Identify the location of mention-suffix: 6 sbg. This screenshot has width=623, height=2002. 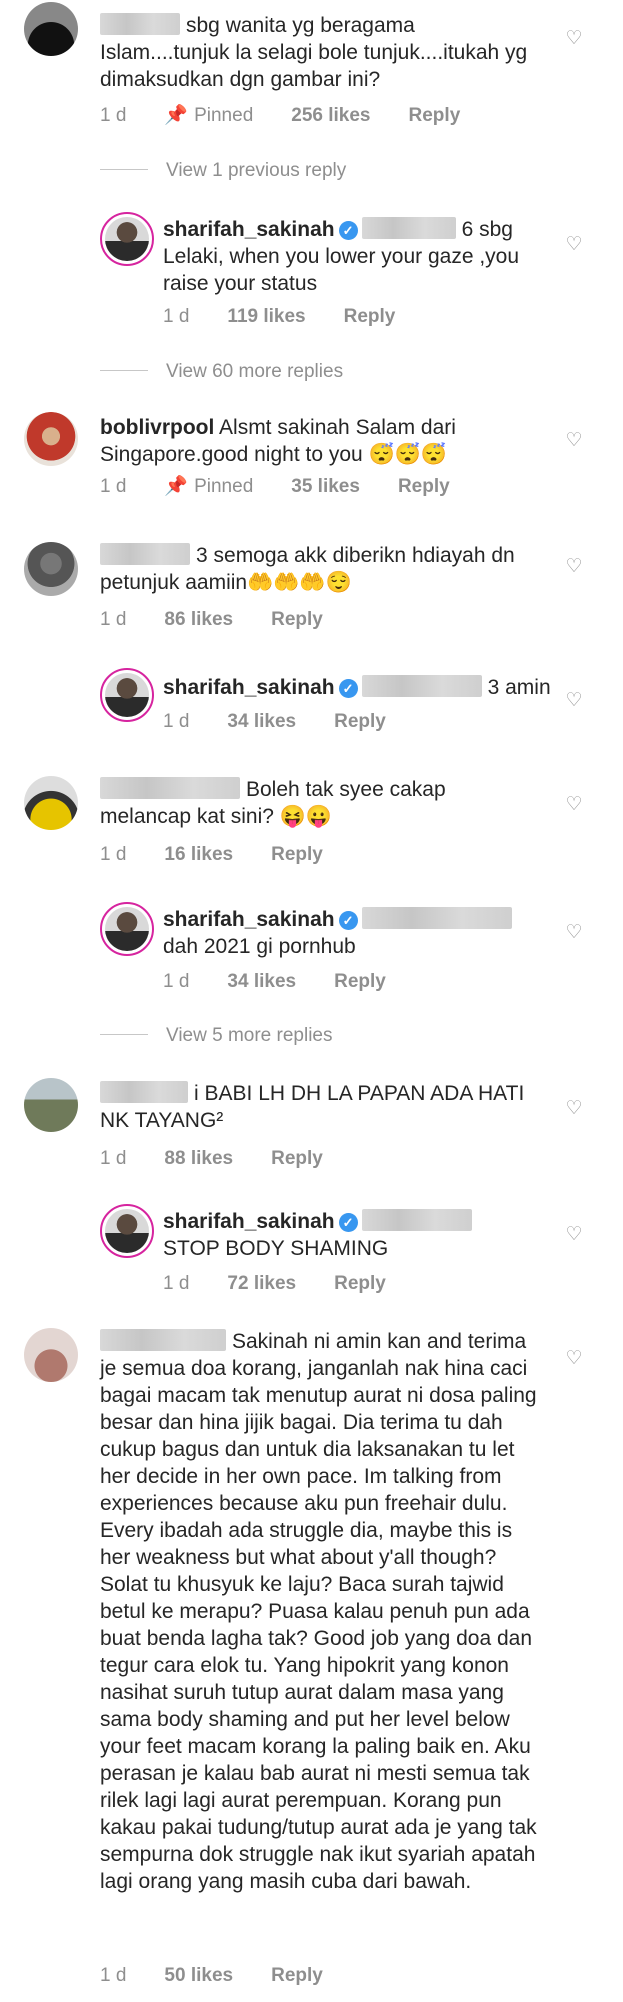
(487, 229).